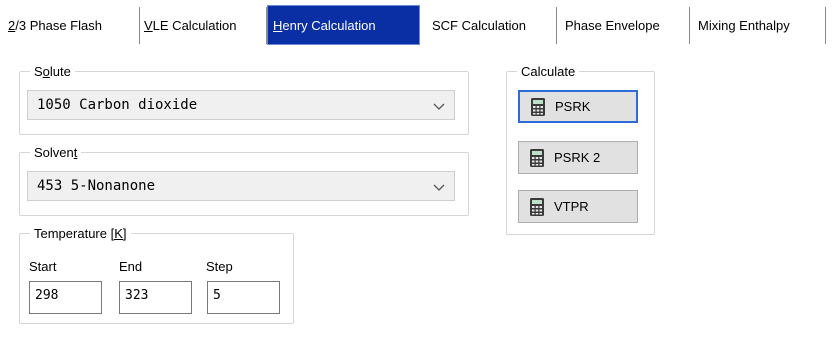 Image resolution: width=836 pixels, height=343 pixels. I want to click on temperature-legend: Temperature [K], so click(80, 233).